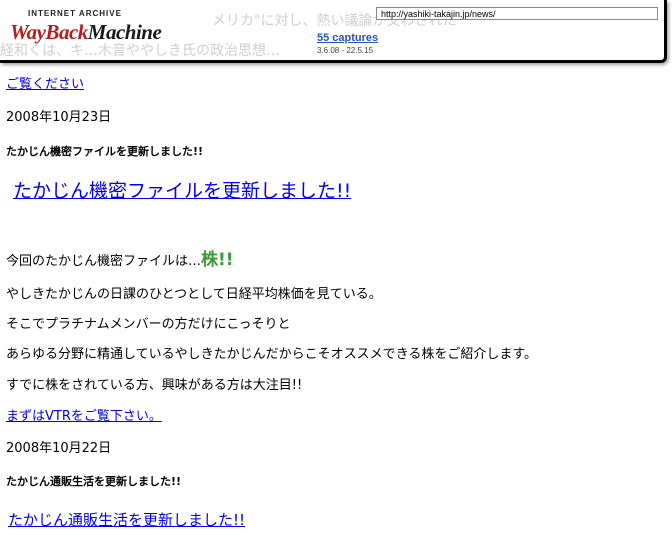 The width and height of the screenshot is (672, 548). I want to click on vtr-link: まずはVTRをご覧下さい。, so click(84, 414).